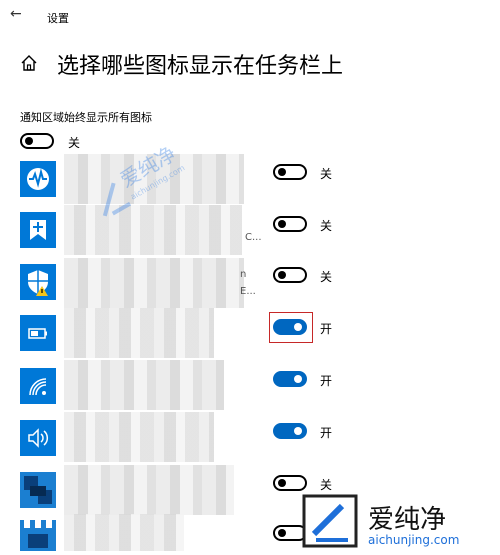 This screenshot has height=555, width=500. I want to click on app-state-2: 关, so click(326, 226).